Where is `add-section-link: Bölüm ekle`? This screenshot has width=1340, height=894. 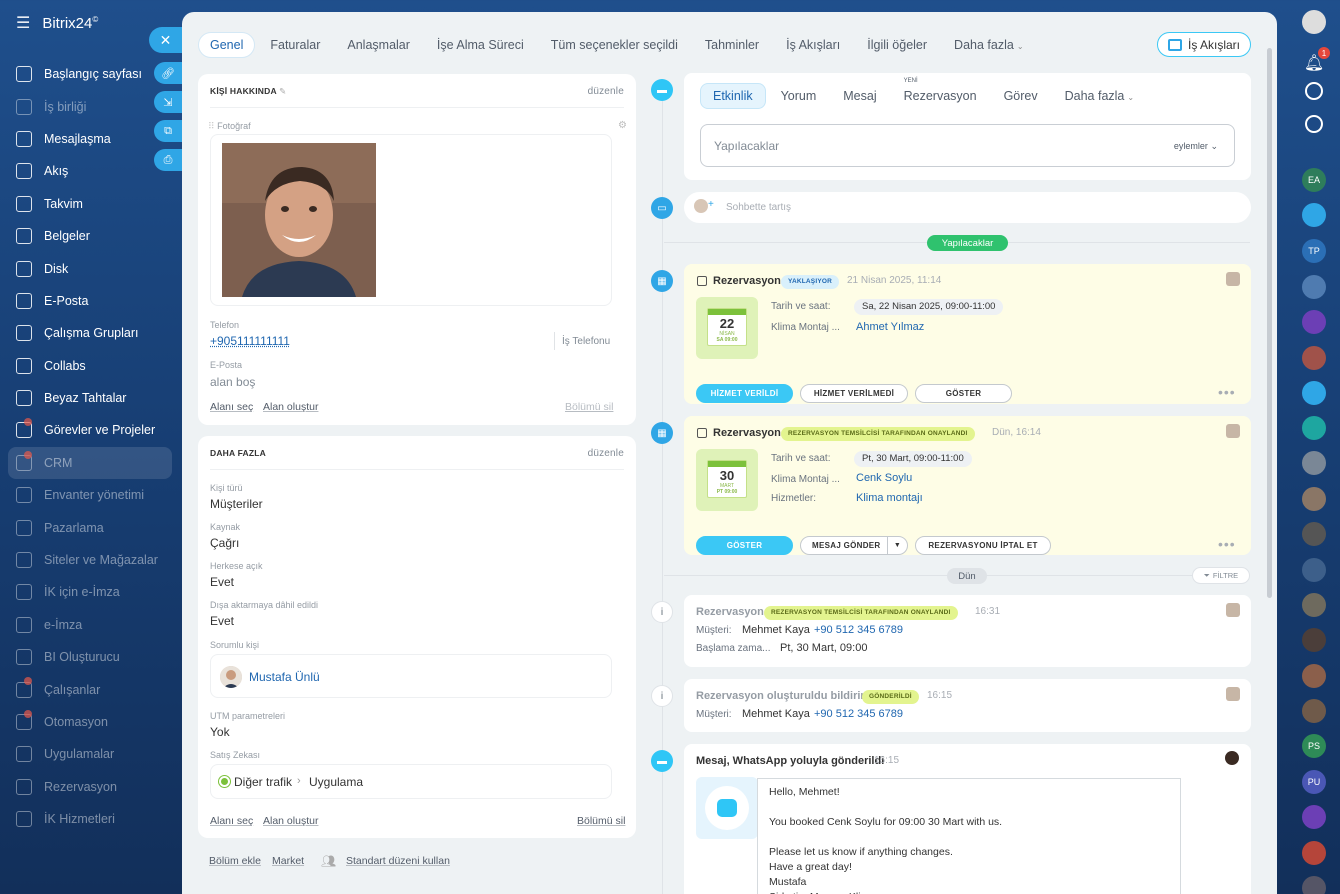
add-section-link: Bölüm ekle is located at coordinates (235, 861).